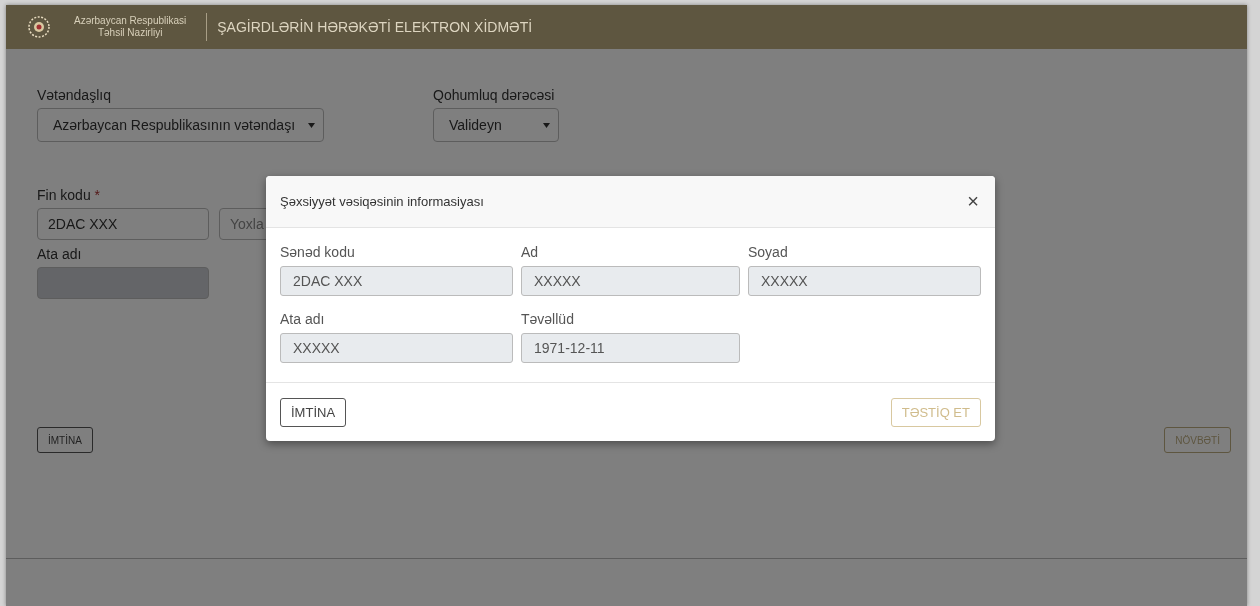 The width and height of the screenshot is (1260, 606). Describe the element at coordinates (496, 125) in the screenshot. I see `relation-select: Valideyn` at that location.